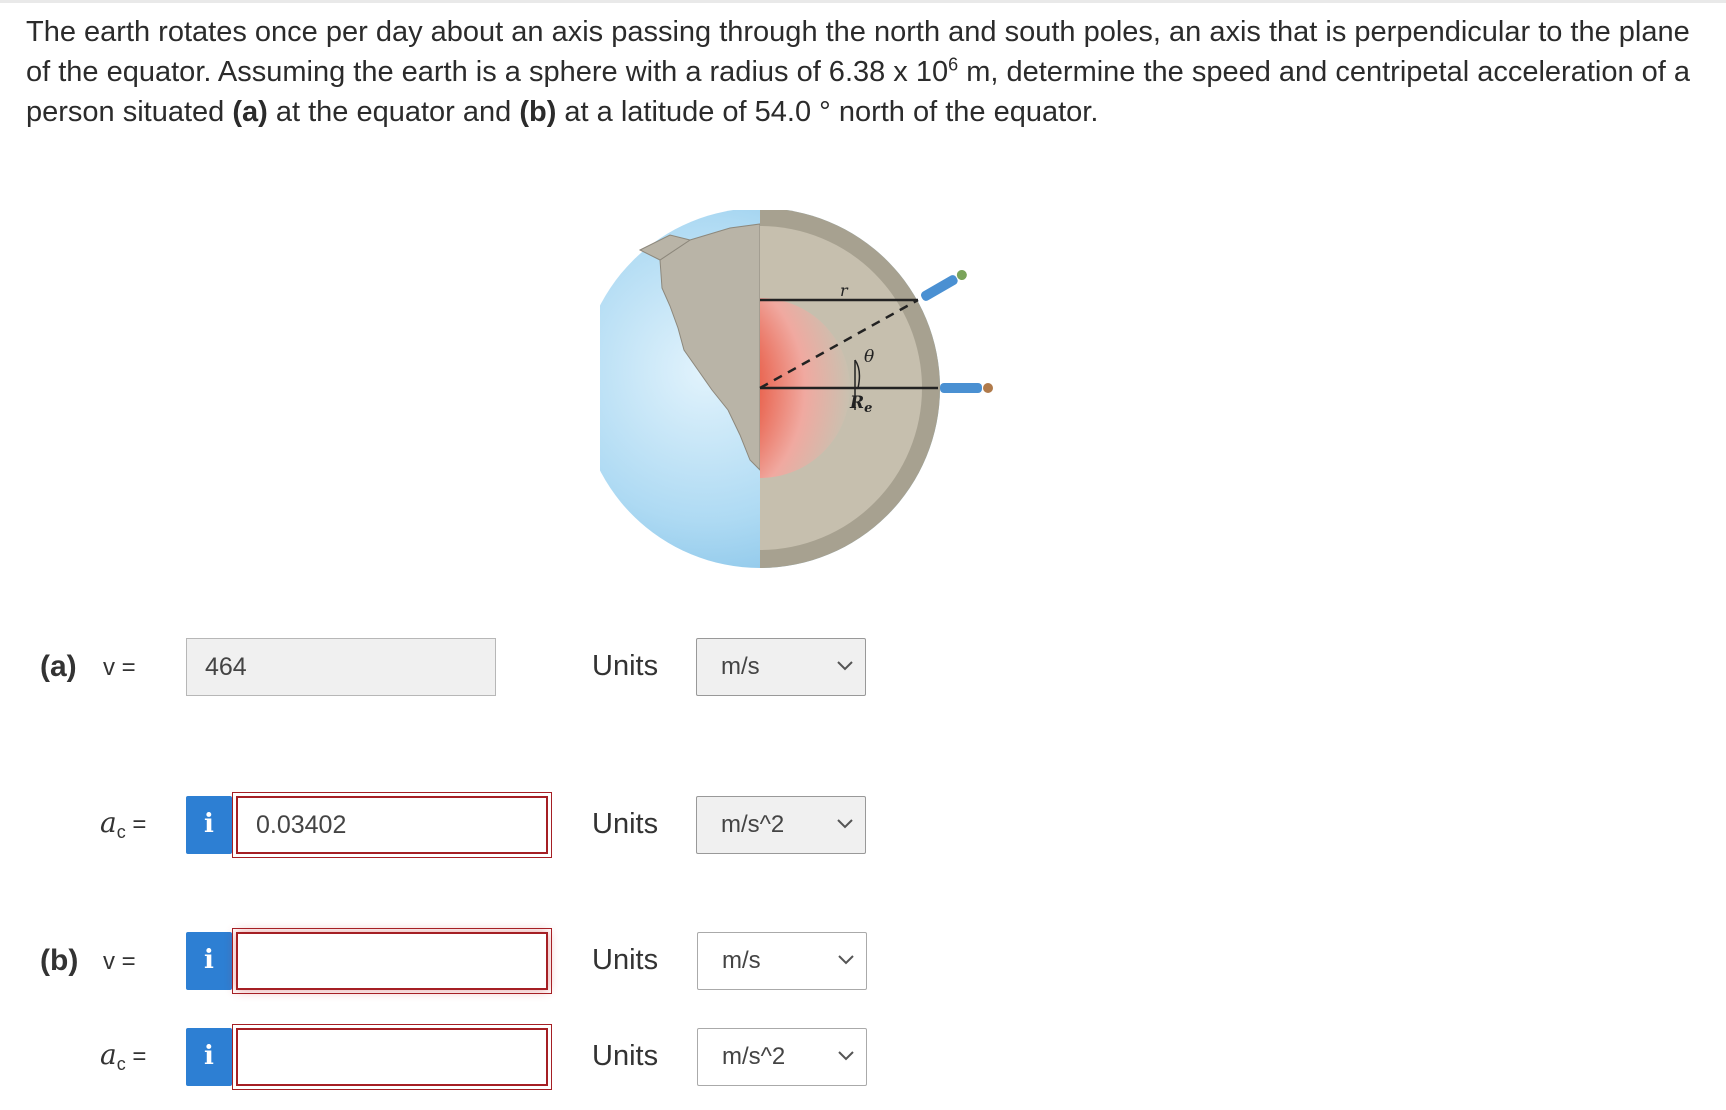 The width and height of the screenshot is (1726, 1110). What do you see at coordinates (781, 667) in the screenshot?
I see `units-select-a-speed: m/s` at bounding box center [781, 667].